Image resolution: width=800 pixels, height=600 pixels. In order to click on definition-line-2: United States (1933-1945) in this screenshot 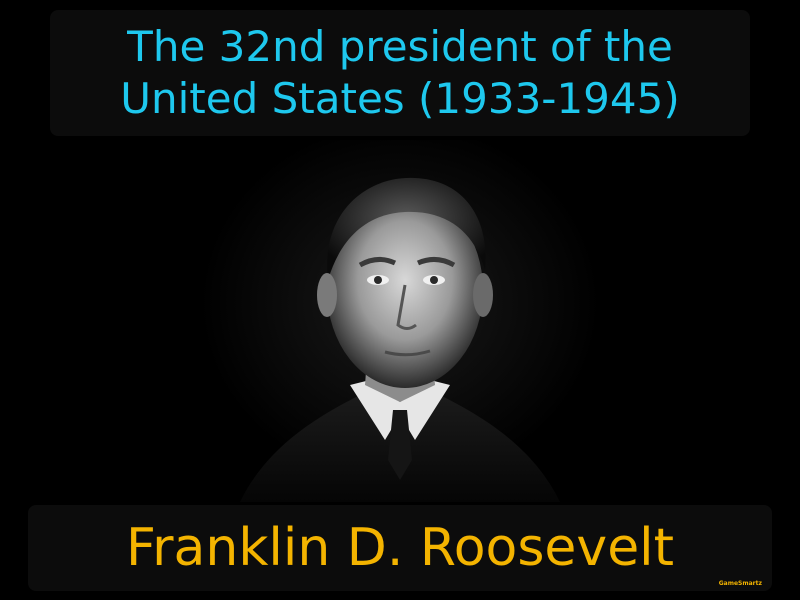, I will do `click(400, 98)`.